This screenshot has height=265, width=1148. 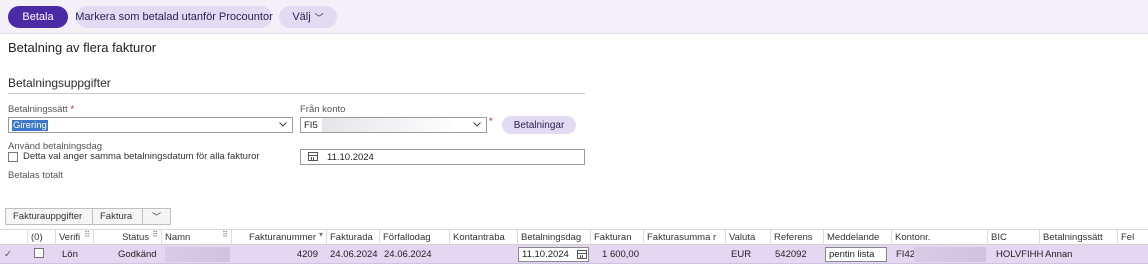 What do you see at coordinates (852, 254) in the screenshot?
I see `row-message-value: pentin lista` at bounding box center [852, 254].